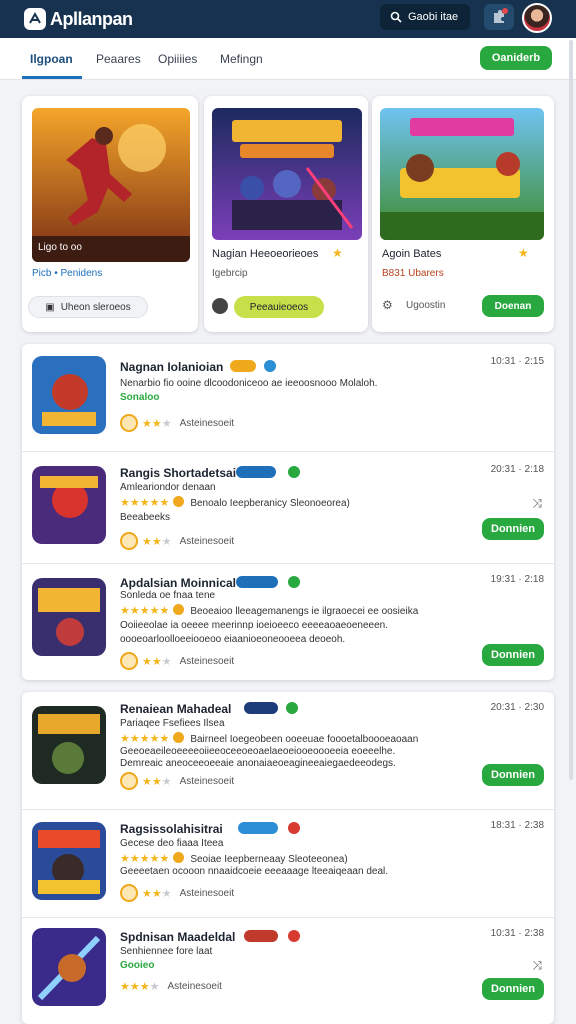 This screenshot has width=576, height=1024. What do you see at coordinates (145, 517) in the screenshot?
I see `item-tags: Beeabeeks` at bounding box center [145, 517].